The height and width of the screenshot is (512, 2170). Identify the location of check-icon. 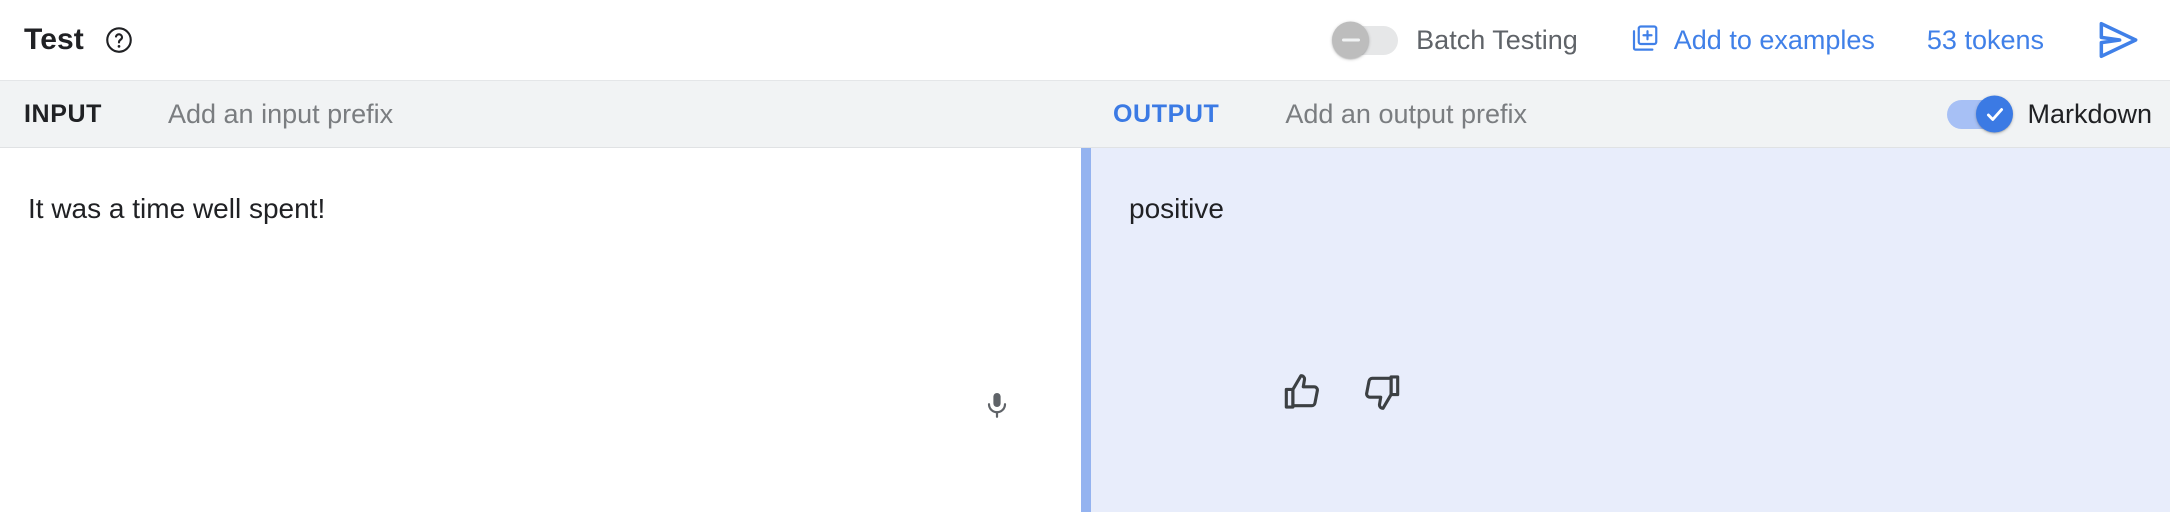
(1994, 114).